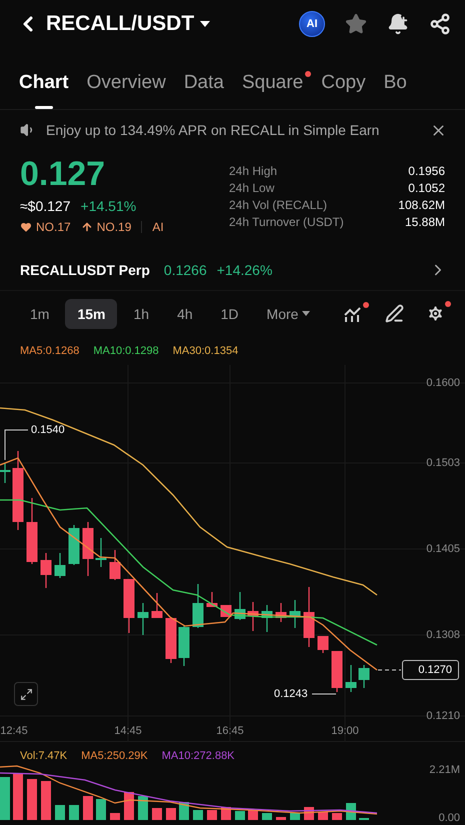 The width and height of the screenshot is (465, 825). Describe the element at coordinates (356, 24) in the screenshot. I see `star-icon` at that location.